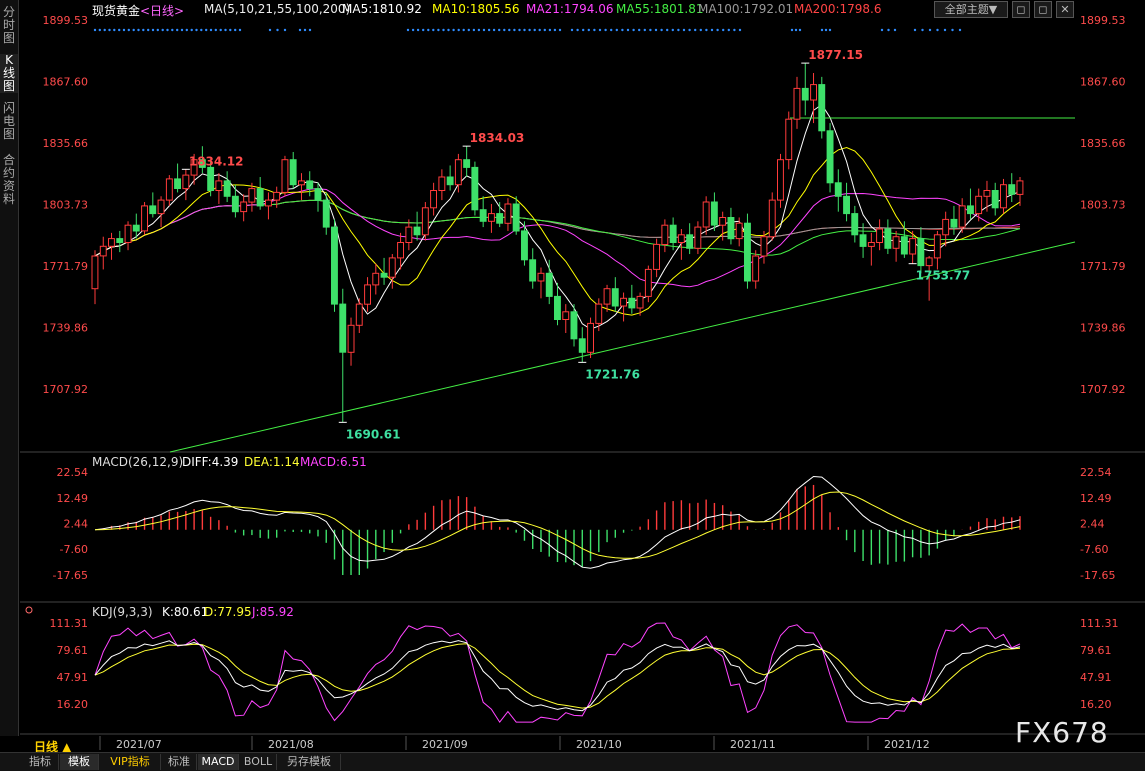 The width and height of the screenshot is (1145, 771). Describe the element at coordinates (1065, 9) in the screenshot. I see `close-icon: ✕` at that location.